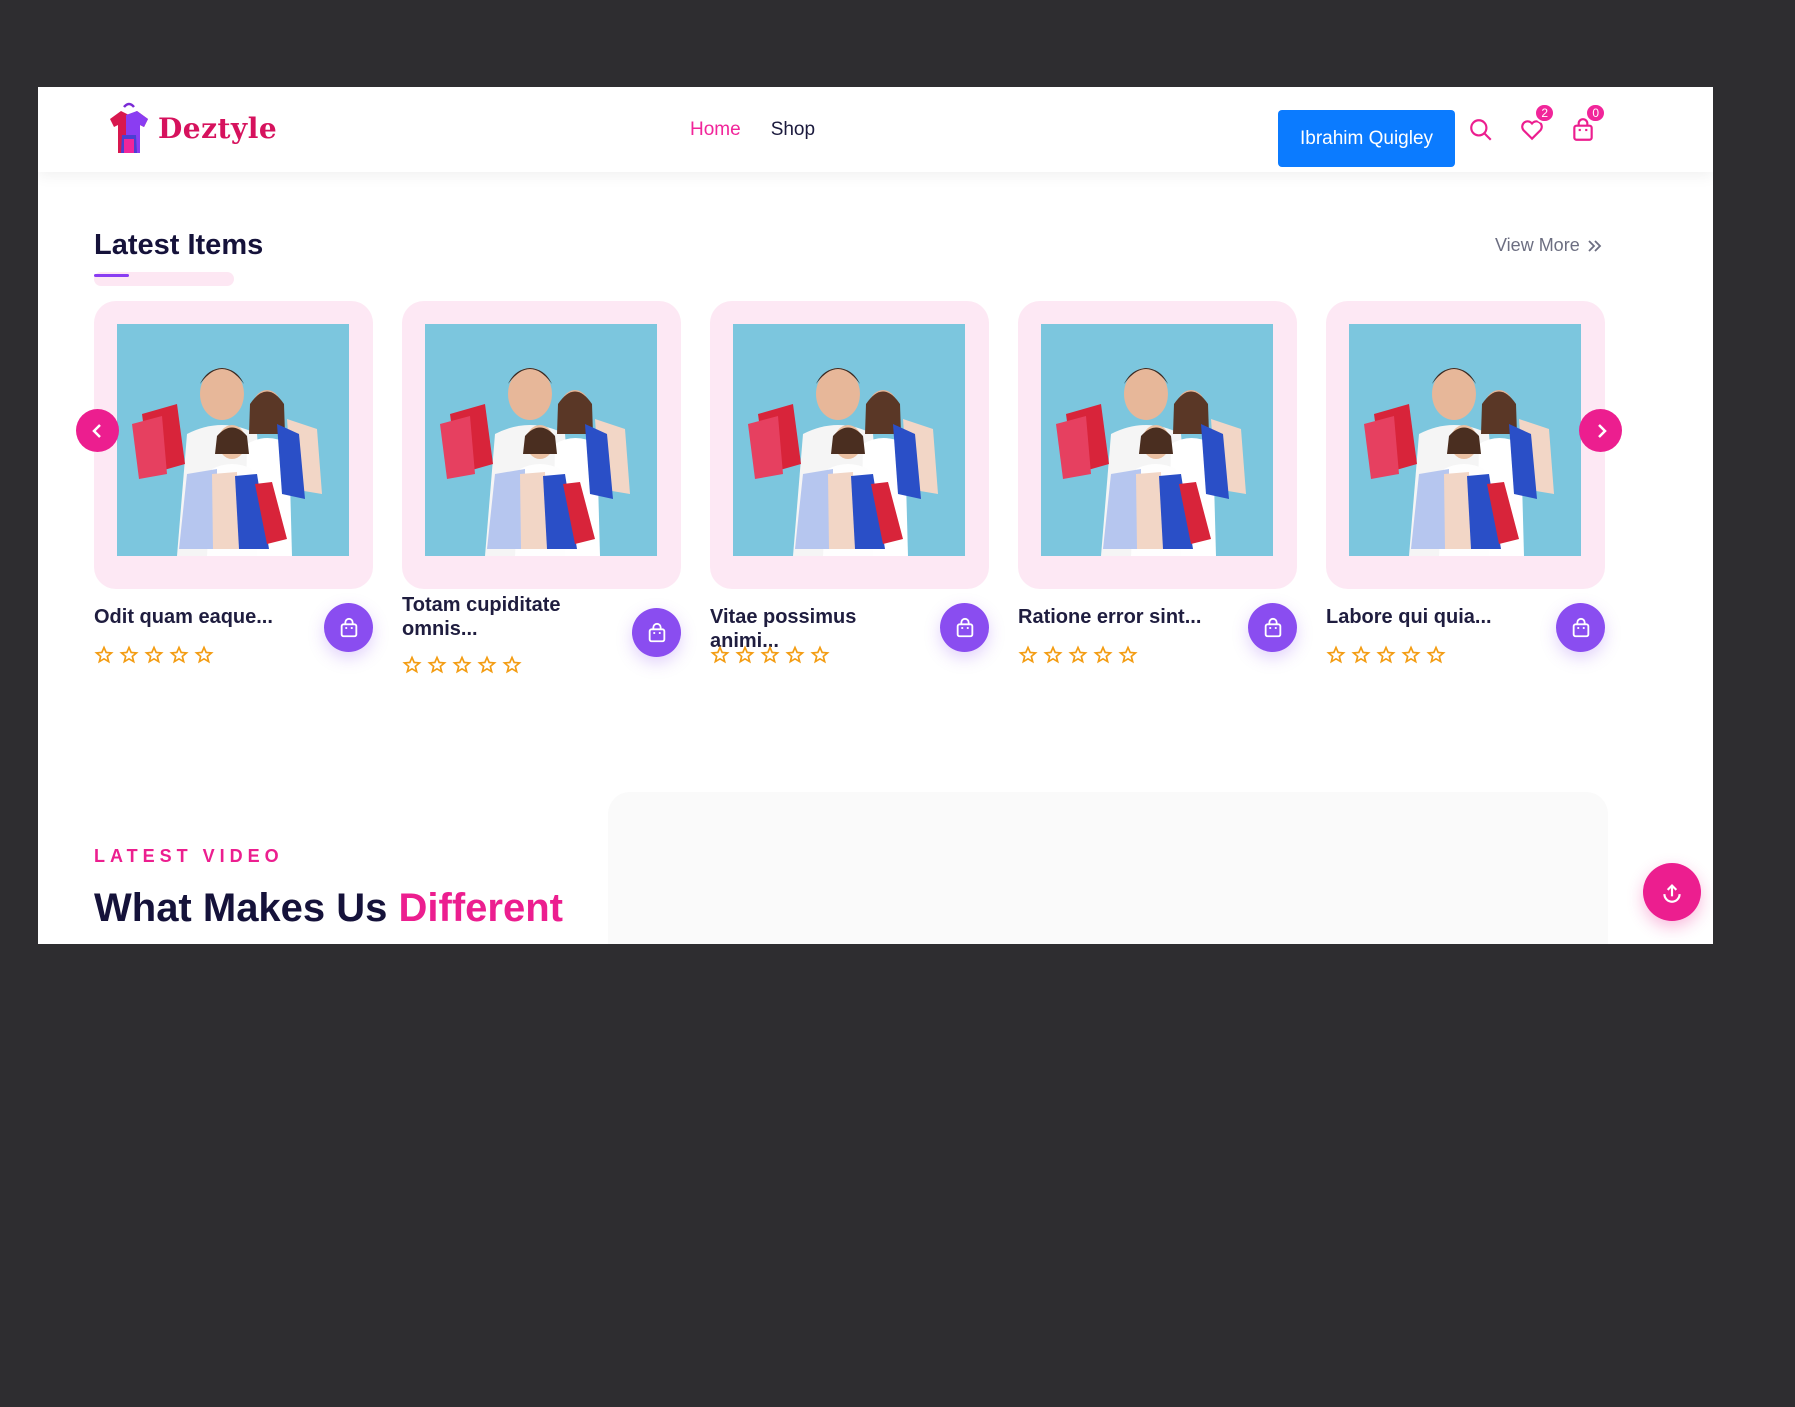 The image size is (1795, 1407). What do you see at coordinates (179, 245) in the screenshot?
I see `section-title: Latest Items` at bounding box center [179, 245].